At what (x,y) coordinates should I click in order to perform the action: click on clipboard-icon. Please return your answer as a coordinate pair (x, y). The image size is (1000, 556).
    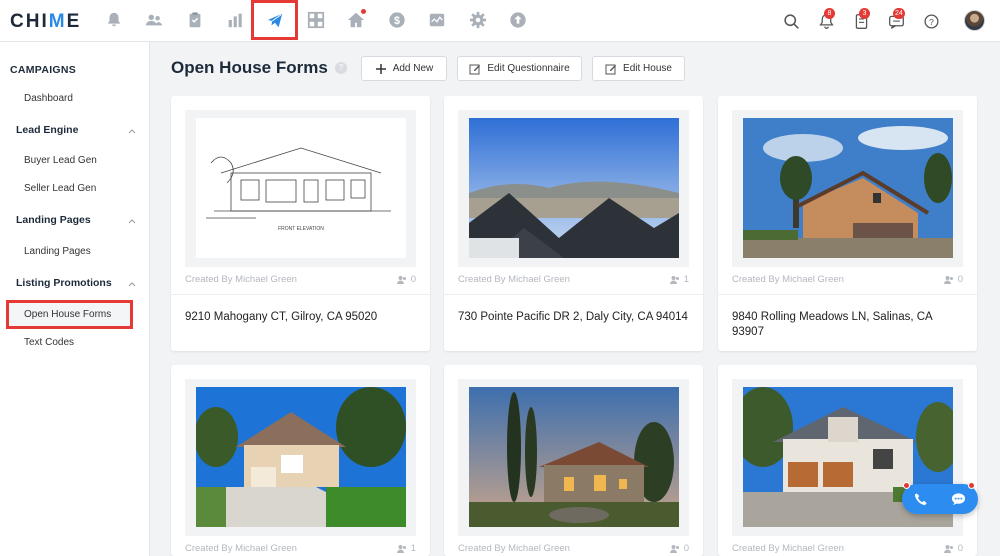
    Looking at the image, I should click on (195, 20).